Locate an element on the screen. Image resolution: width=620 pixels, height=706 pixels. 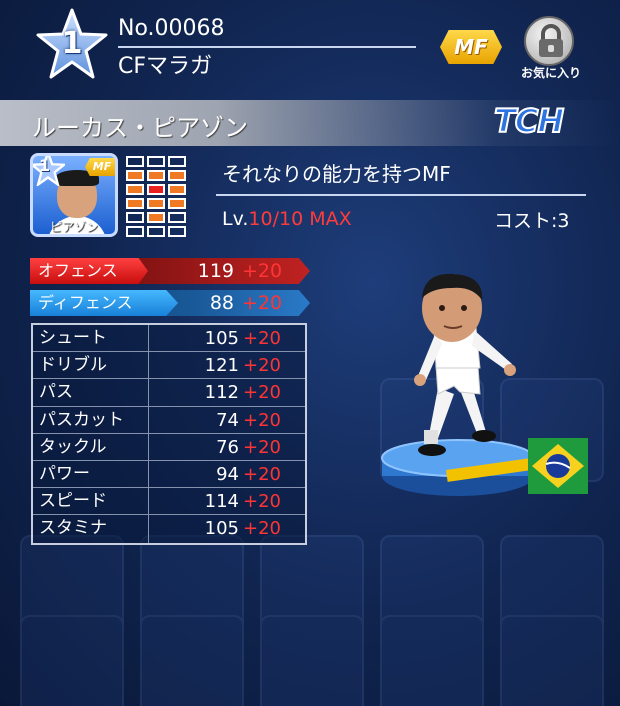
formation-grid is located at coordinates (156, 196).